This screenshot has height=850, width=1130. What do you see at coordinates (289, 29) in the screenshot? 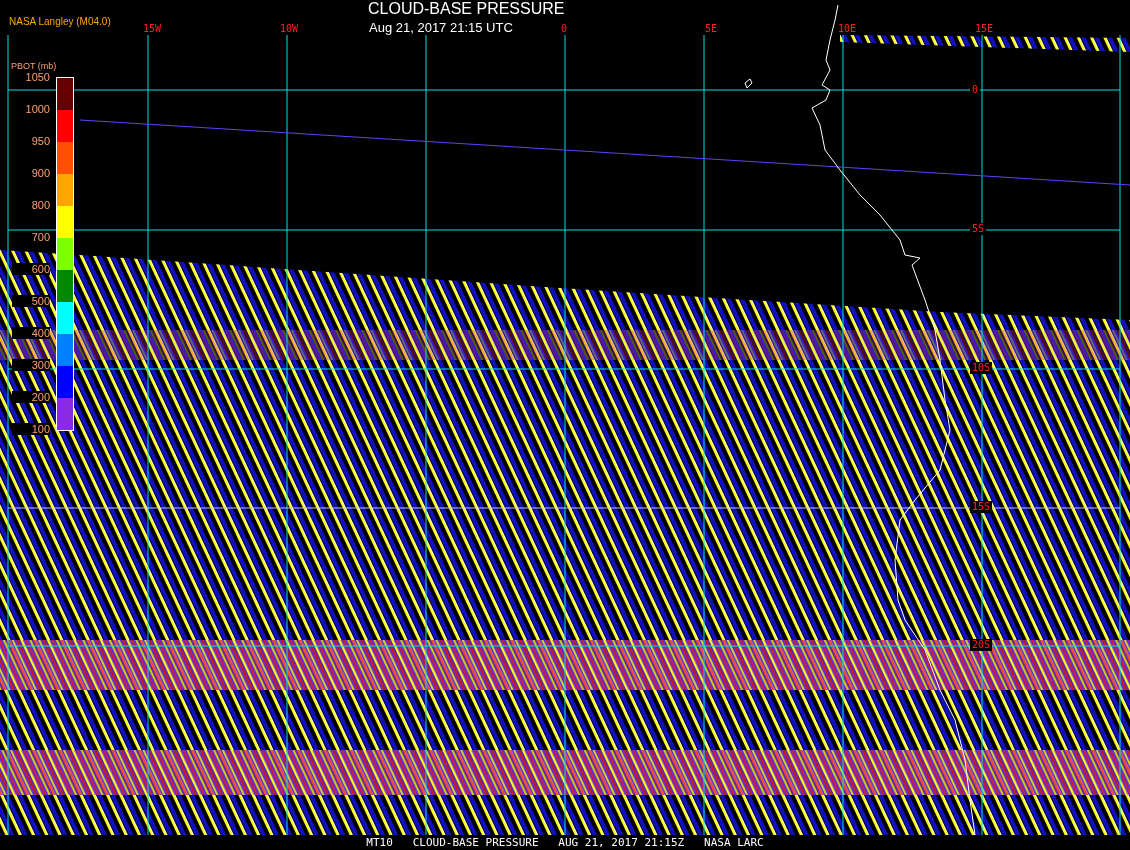
I see `longitude-label: 10W` at bounding box center [289, 29].